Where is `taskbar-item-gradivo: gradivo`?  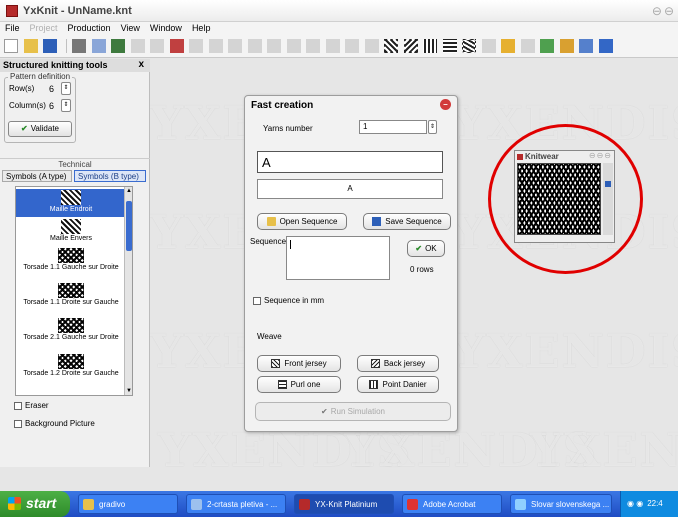 taskbar-item-gradivo: gradivo is located at coordinates (128, 504).